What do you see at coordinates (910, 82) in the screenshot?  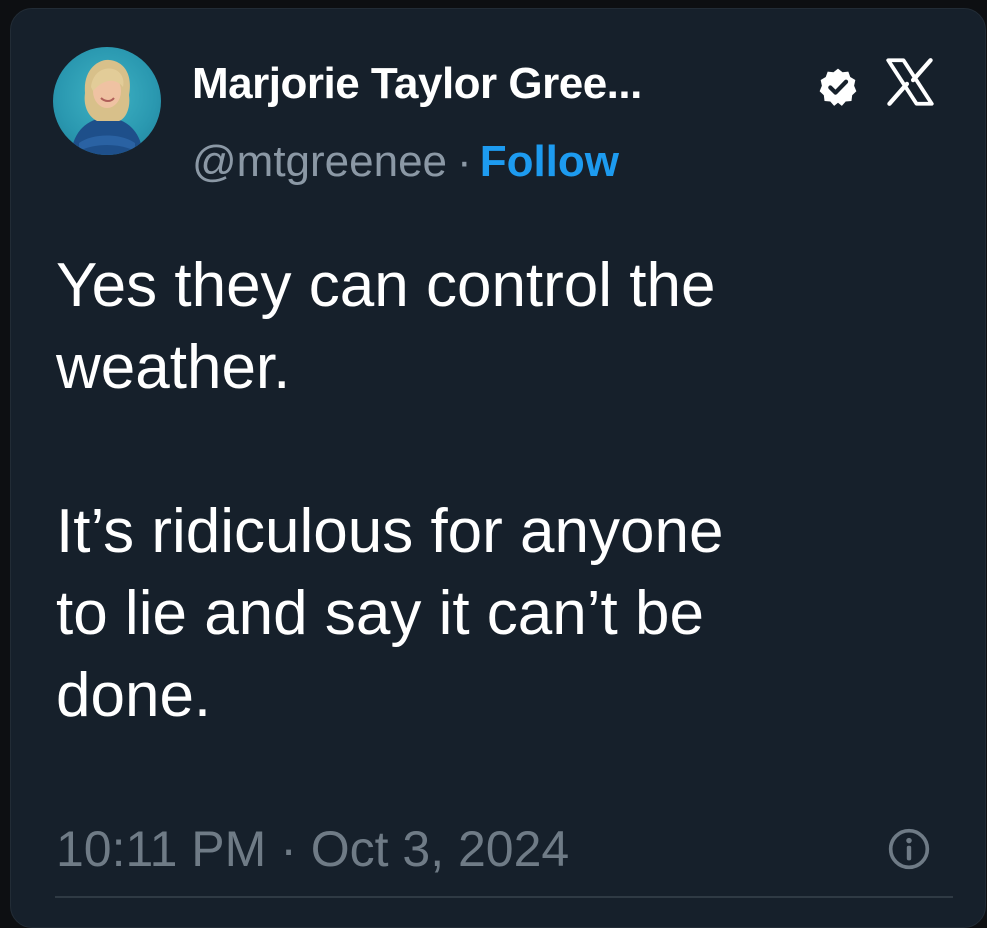 I see `x-logo-icon` at bounding box center [910, 82].